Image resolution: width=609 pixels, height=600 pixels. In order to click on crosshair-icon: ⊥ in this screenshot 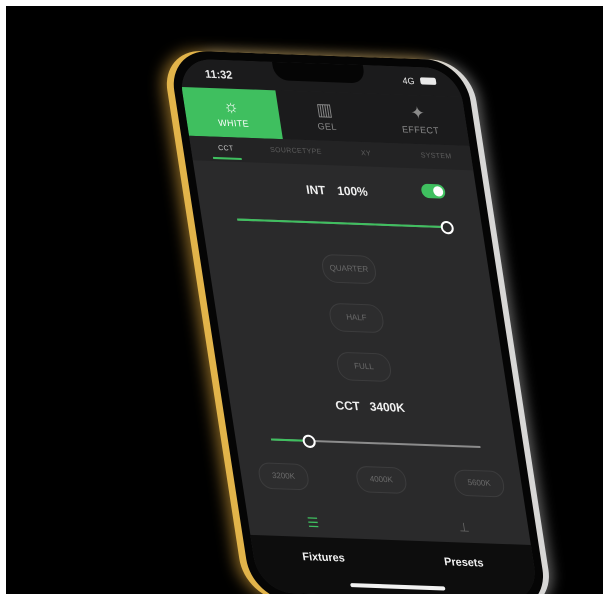, I will do `click(464, 527)`.